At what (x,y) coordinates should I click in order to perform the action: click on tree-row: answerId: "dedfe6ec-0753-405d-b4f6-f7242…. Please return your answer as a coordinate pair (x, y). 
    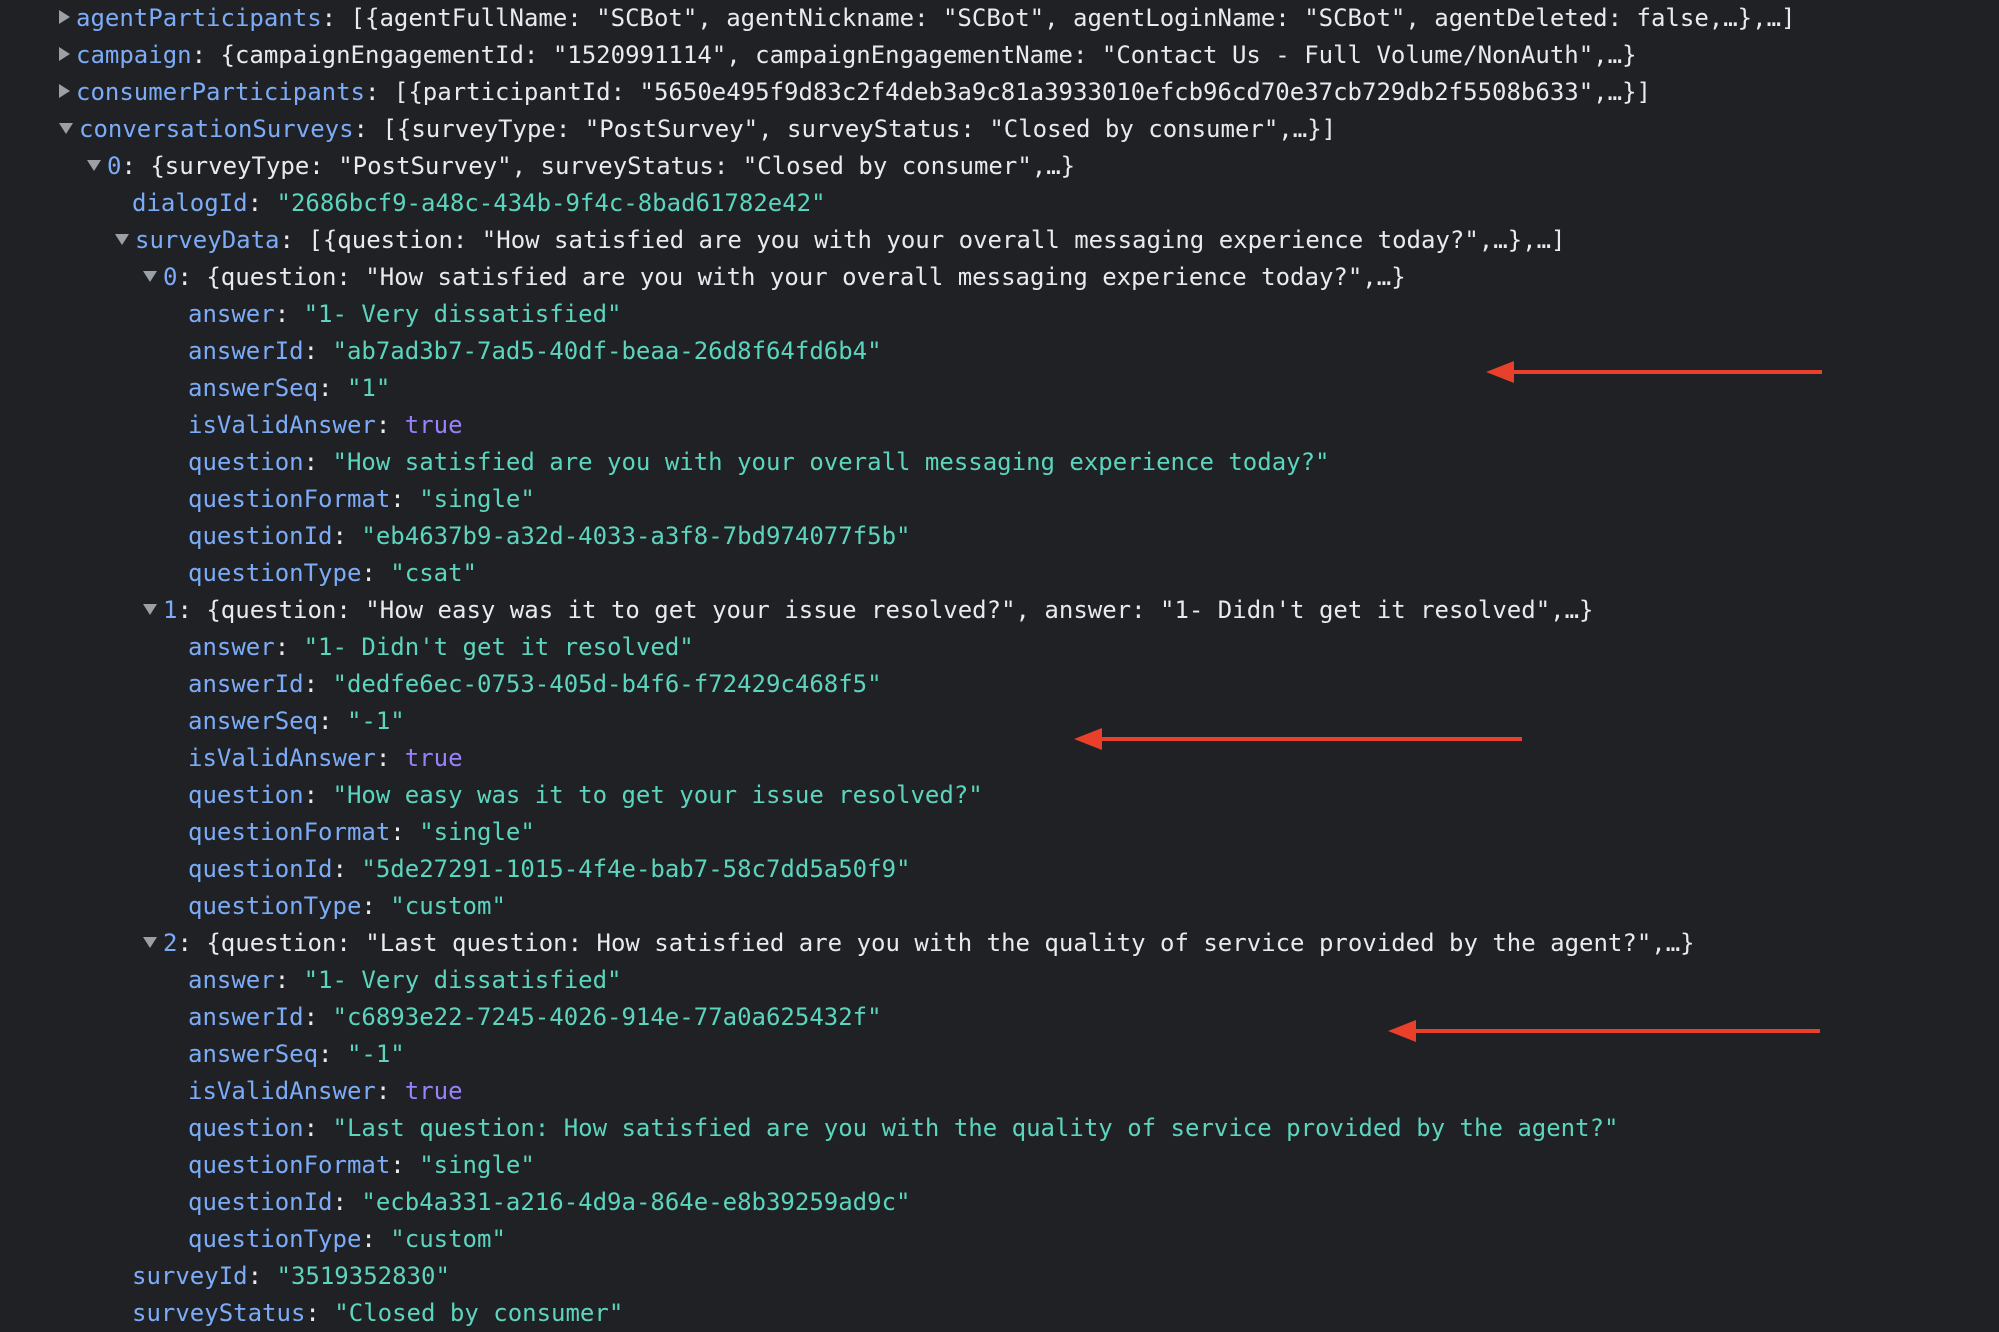
    Looking at the image, I should click on (535, 684).